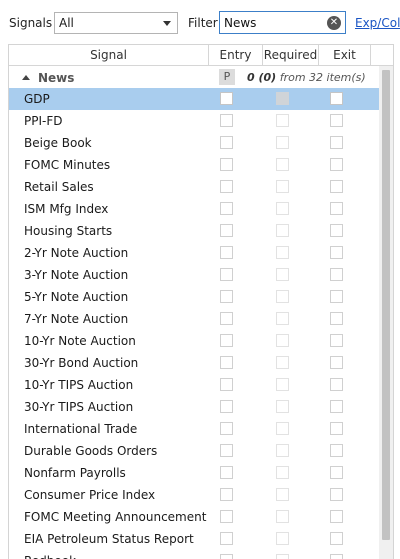 The image size is (400, 559). I want to click on collapse-triangle-icon, so click(26, 77).